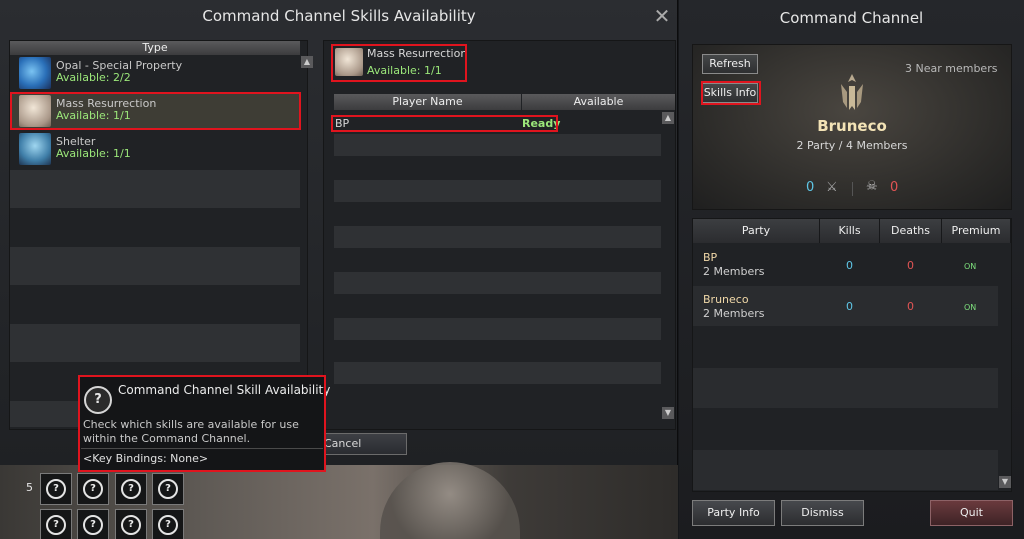 This screenshot has height=539, width=1024. I want to click on quit-button: Quit, so click(971, 513).